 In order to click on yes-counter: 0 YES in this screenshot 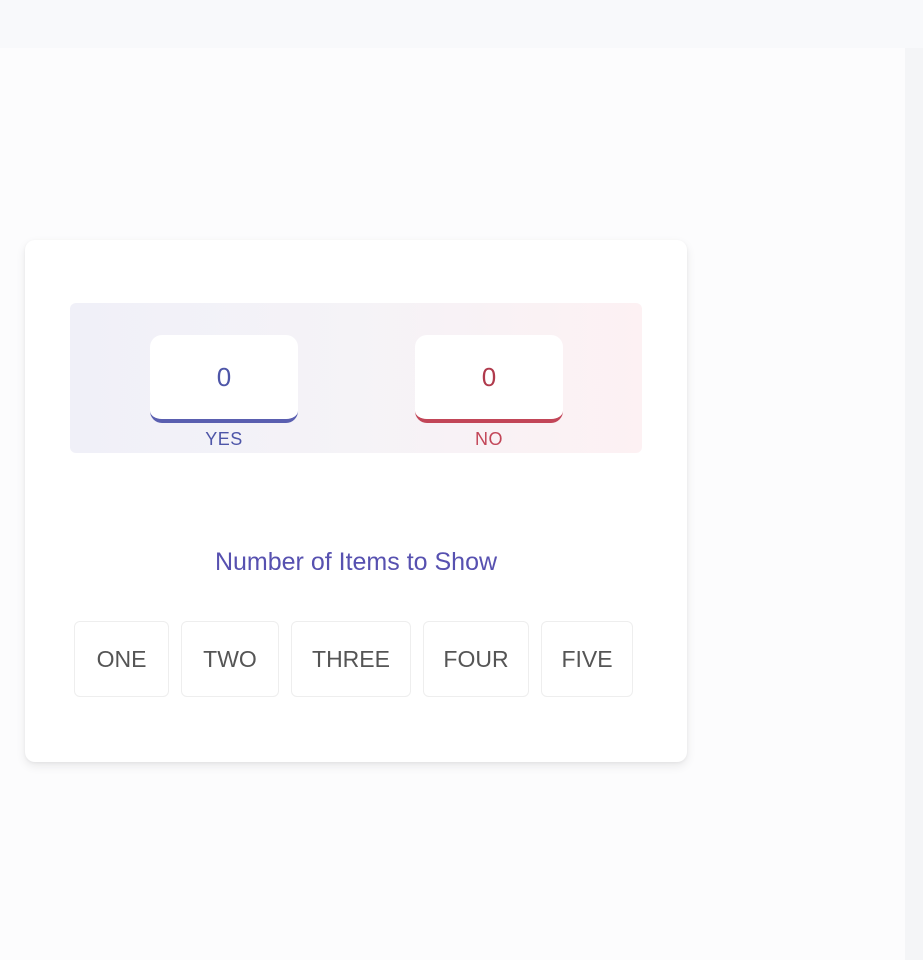, I will do `click(224, 396)`.